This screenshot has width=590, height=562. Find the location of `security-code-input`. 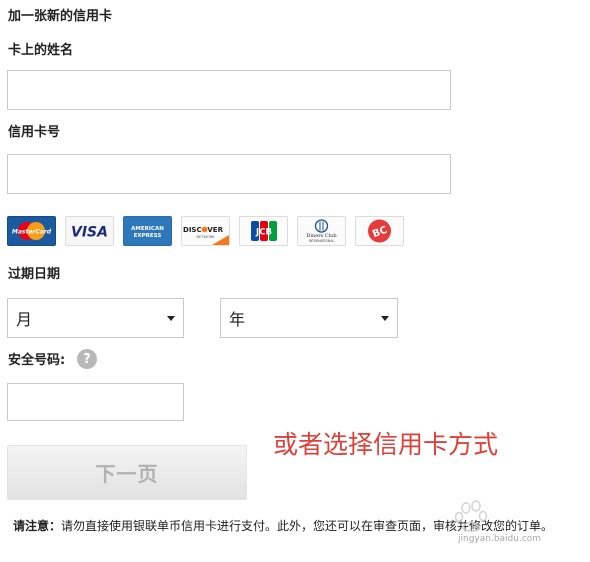

security-code-input is located at coordinates (95, 402).